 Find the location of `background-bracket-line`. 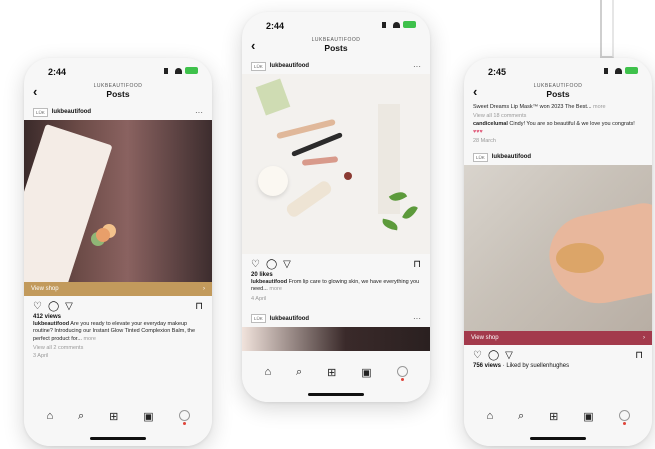

background-bracket-line is located at coordinates (607, 29).